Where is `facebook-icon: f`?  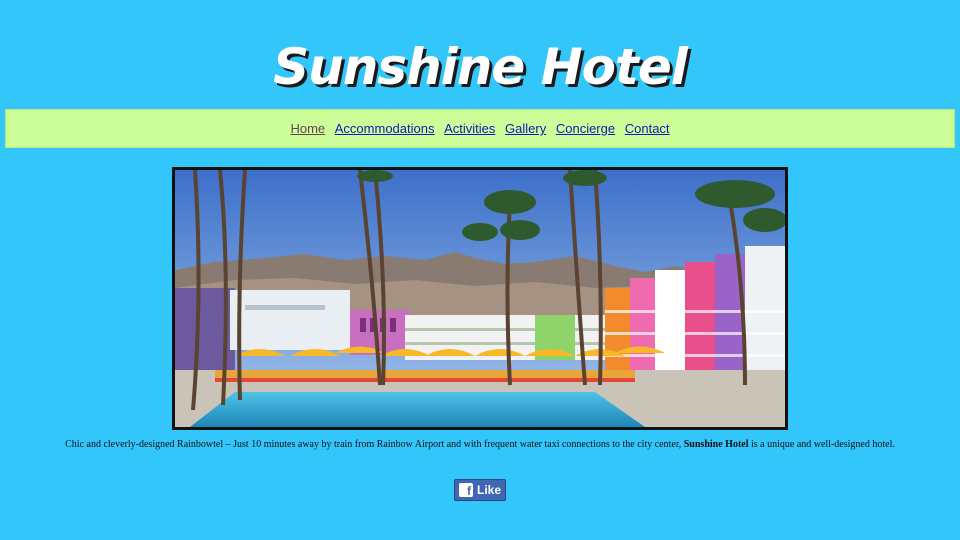 facebook-icon: f is located at coordinates (465, 490).